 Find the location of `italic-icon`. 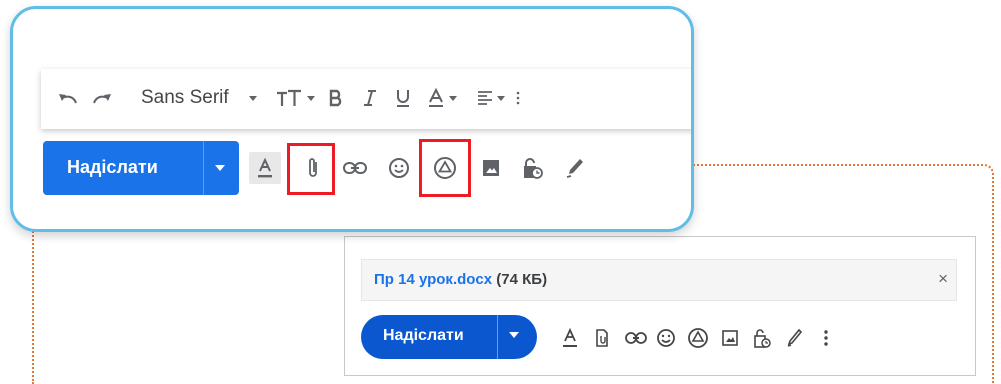

italic-icon is located at coordinates (370, 98).